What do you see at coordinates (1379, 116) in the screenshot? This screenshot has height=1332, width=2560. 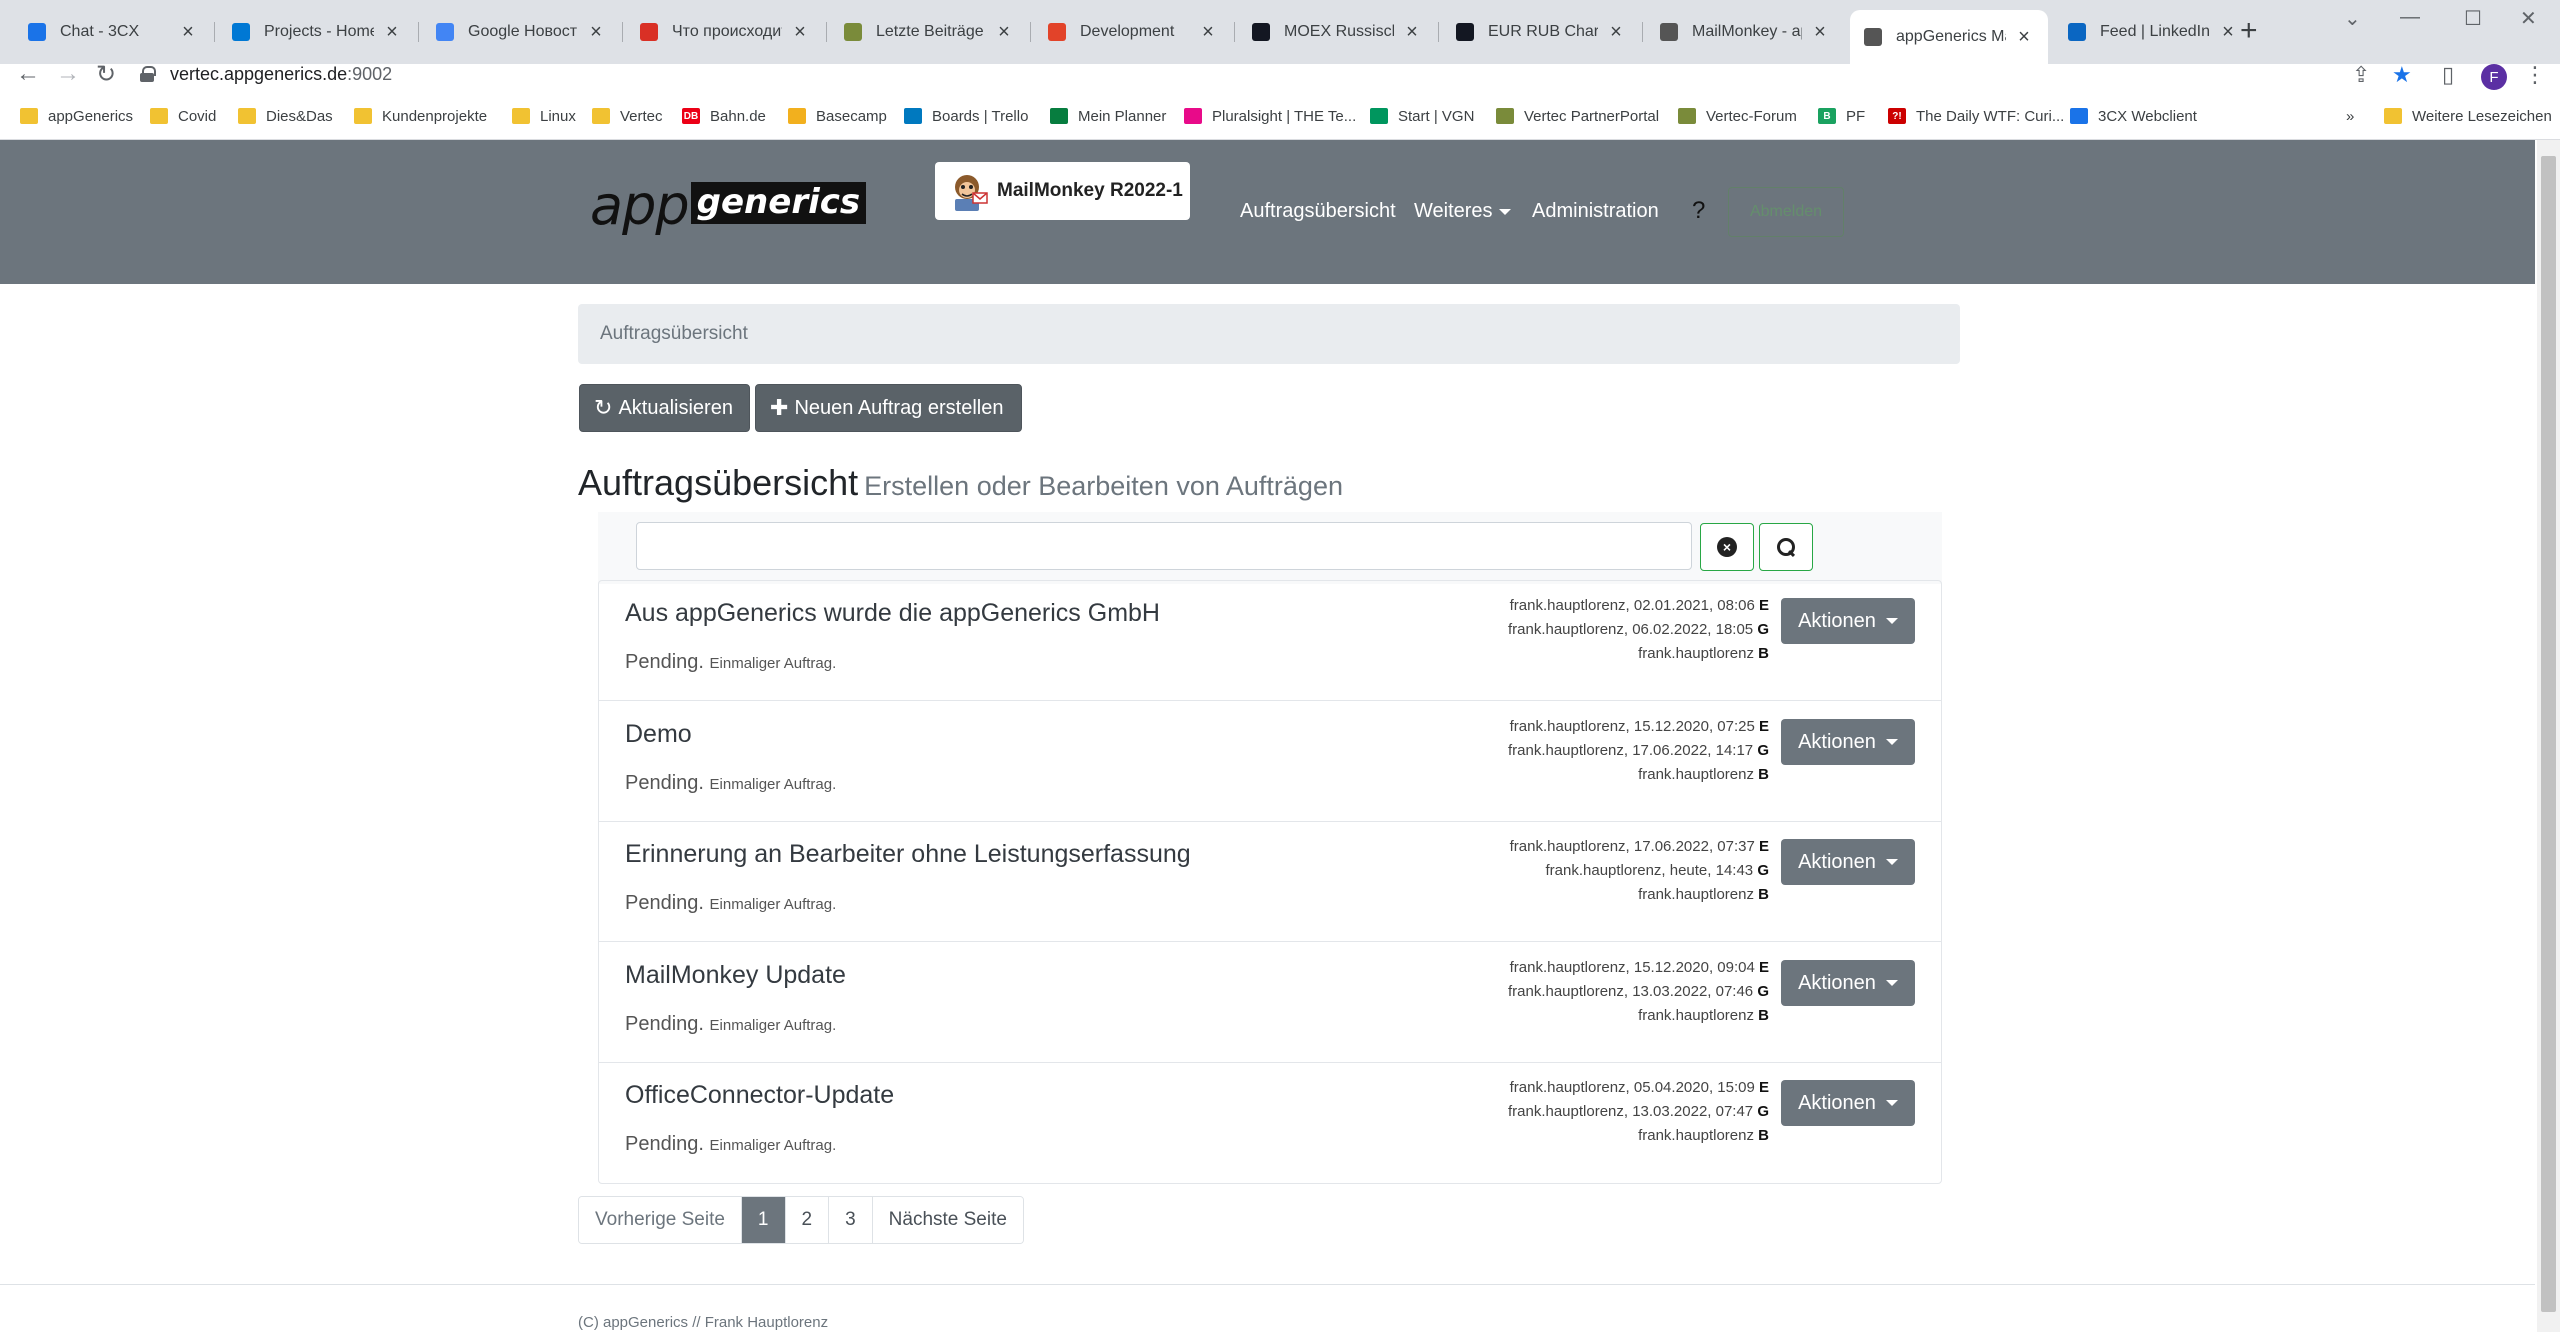 I see `site-favicon-icon` at bounding box center [1379, 116].